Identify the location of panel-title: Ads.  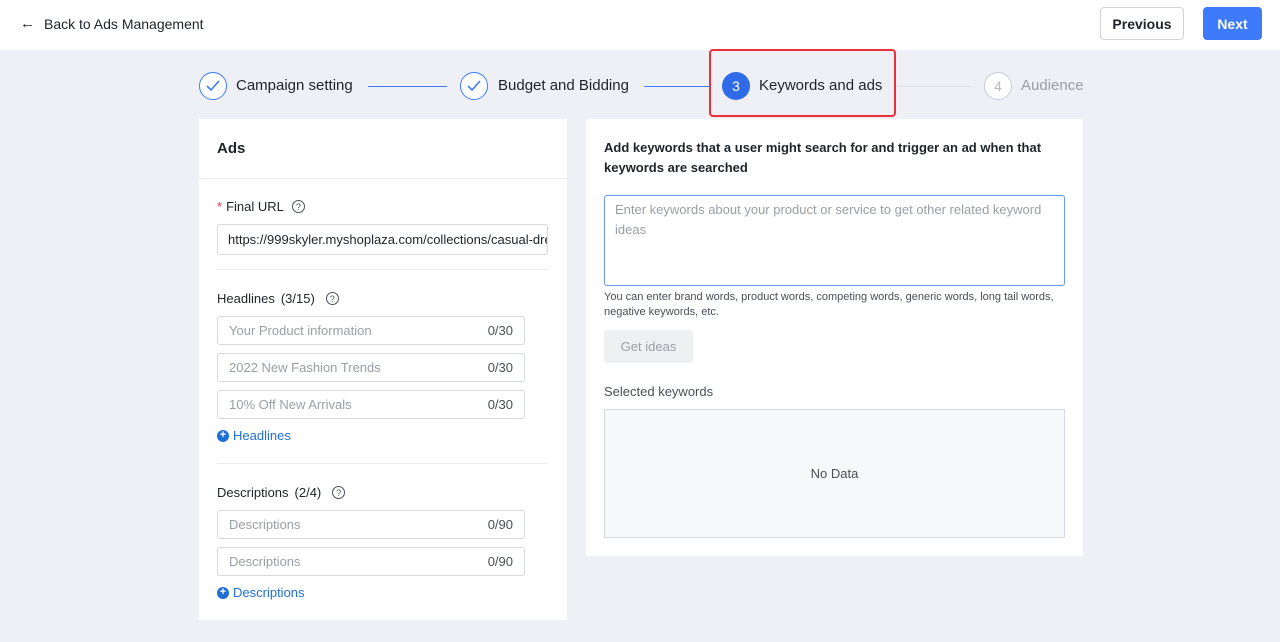
(231, 148).